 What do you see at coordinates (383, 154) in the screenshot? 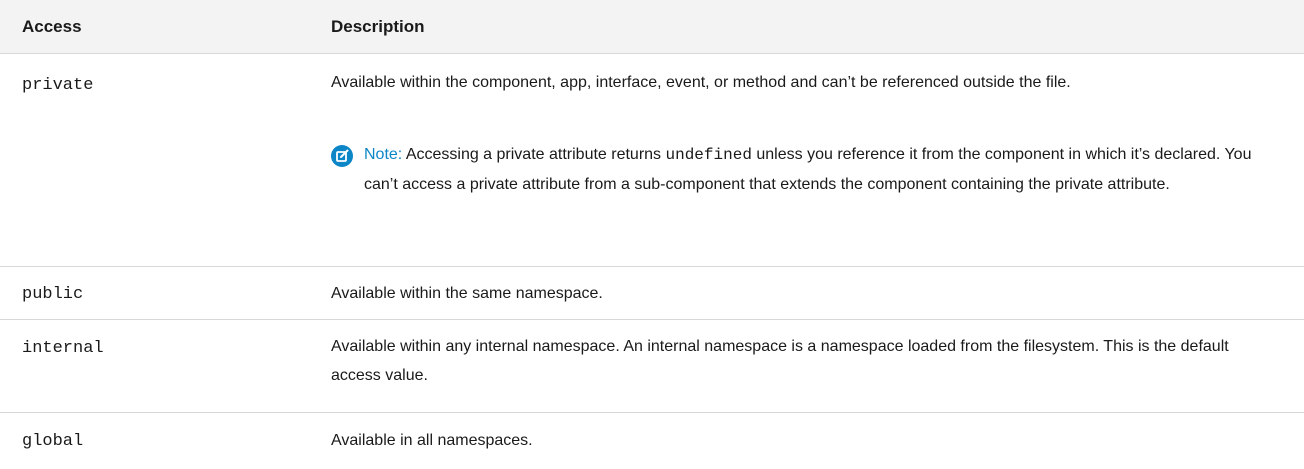
I see `note-label: Note:` at bounding box center [383, 154].